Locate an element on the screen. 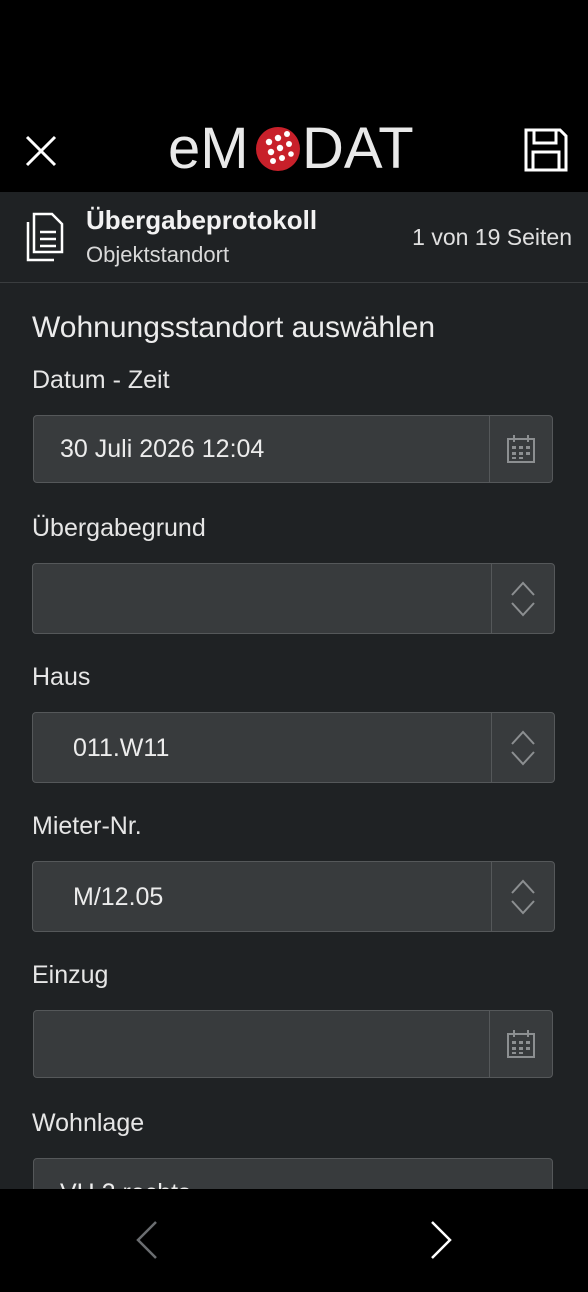 This screenshot has width=588, height=1292. document-subtitle: Objektstandort is located at coordinates (158, 254).